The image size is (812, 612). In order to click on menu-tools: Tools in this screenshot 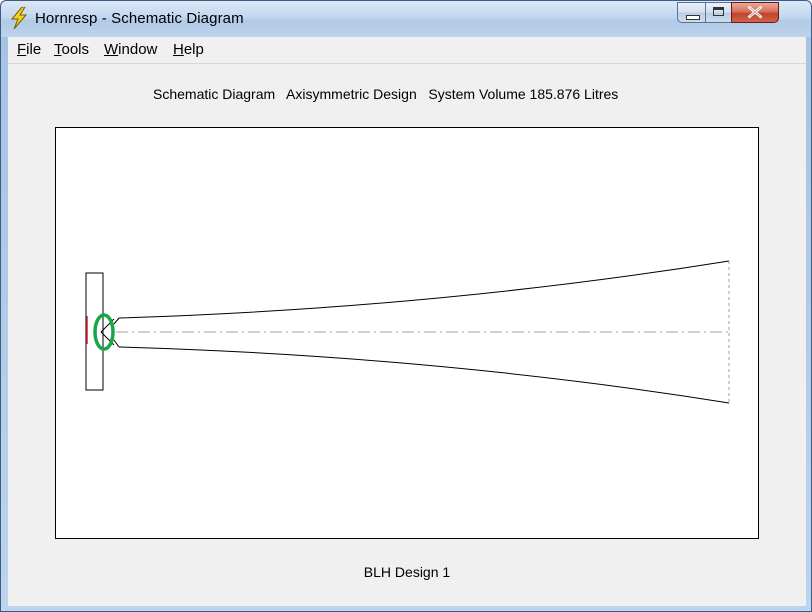, I will do `click(71, 49)`.